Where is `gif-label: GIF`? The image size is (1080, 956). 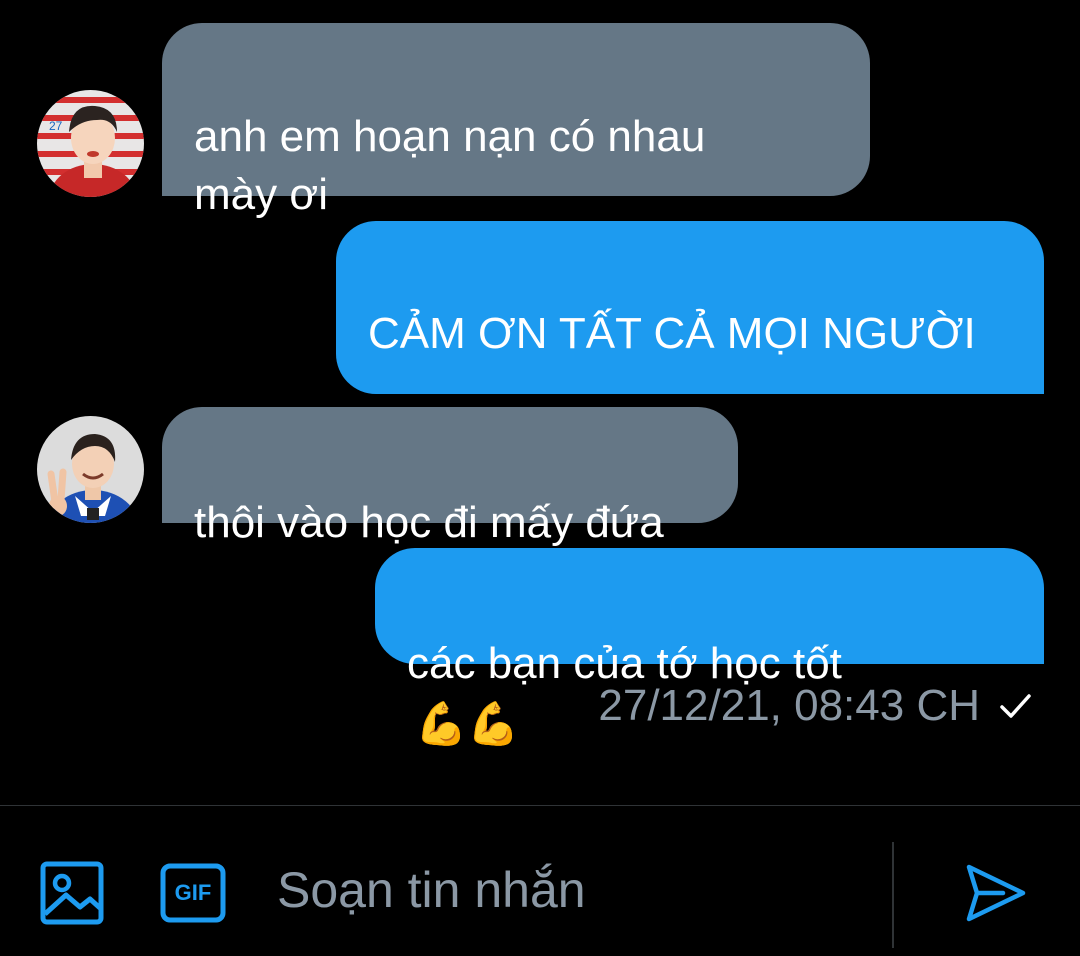
gif-label: GIF is located at coordinates (193, 892).